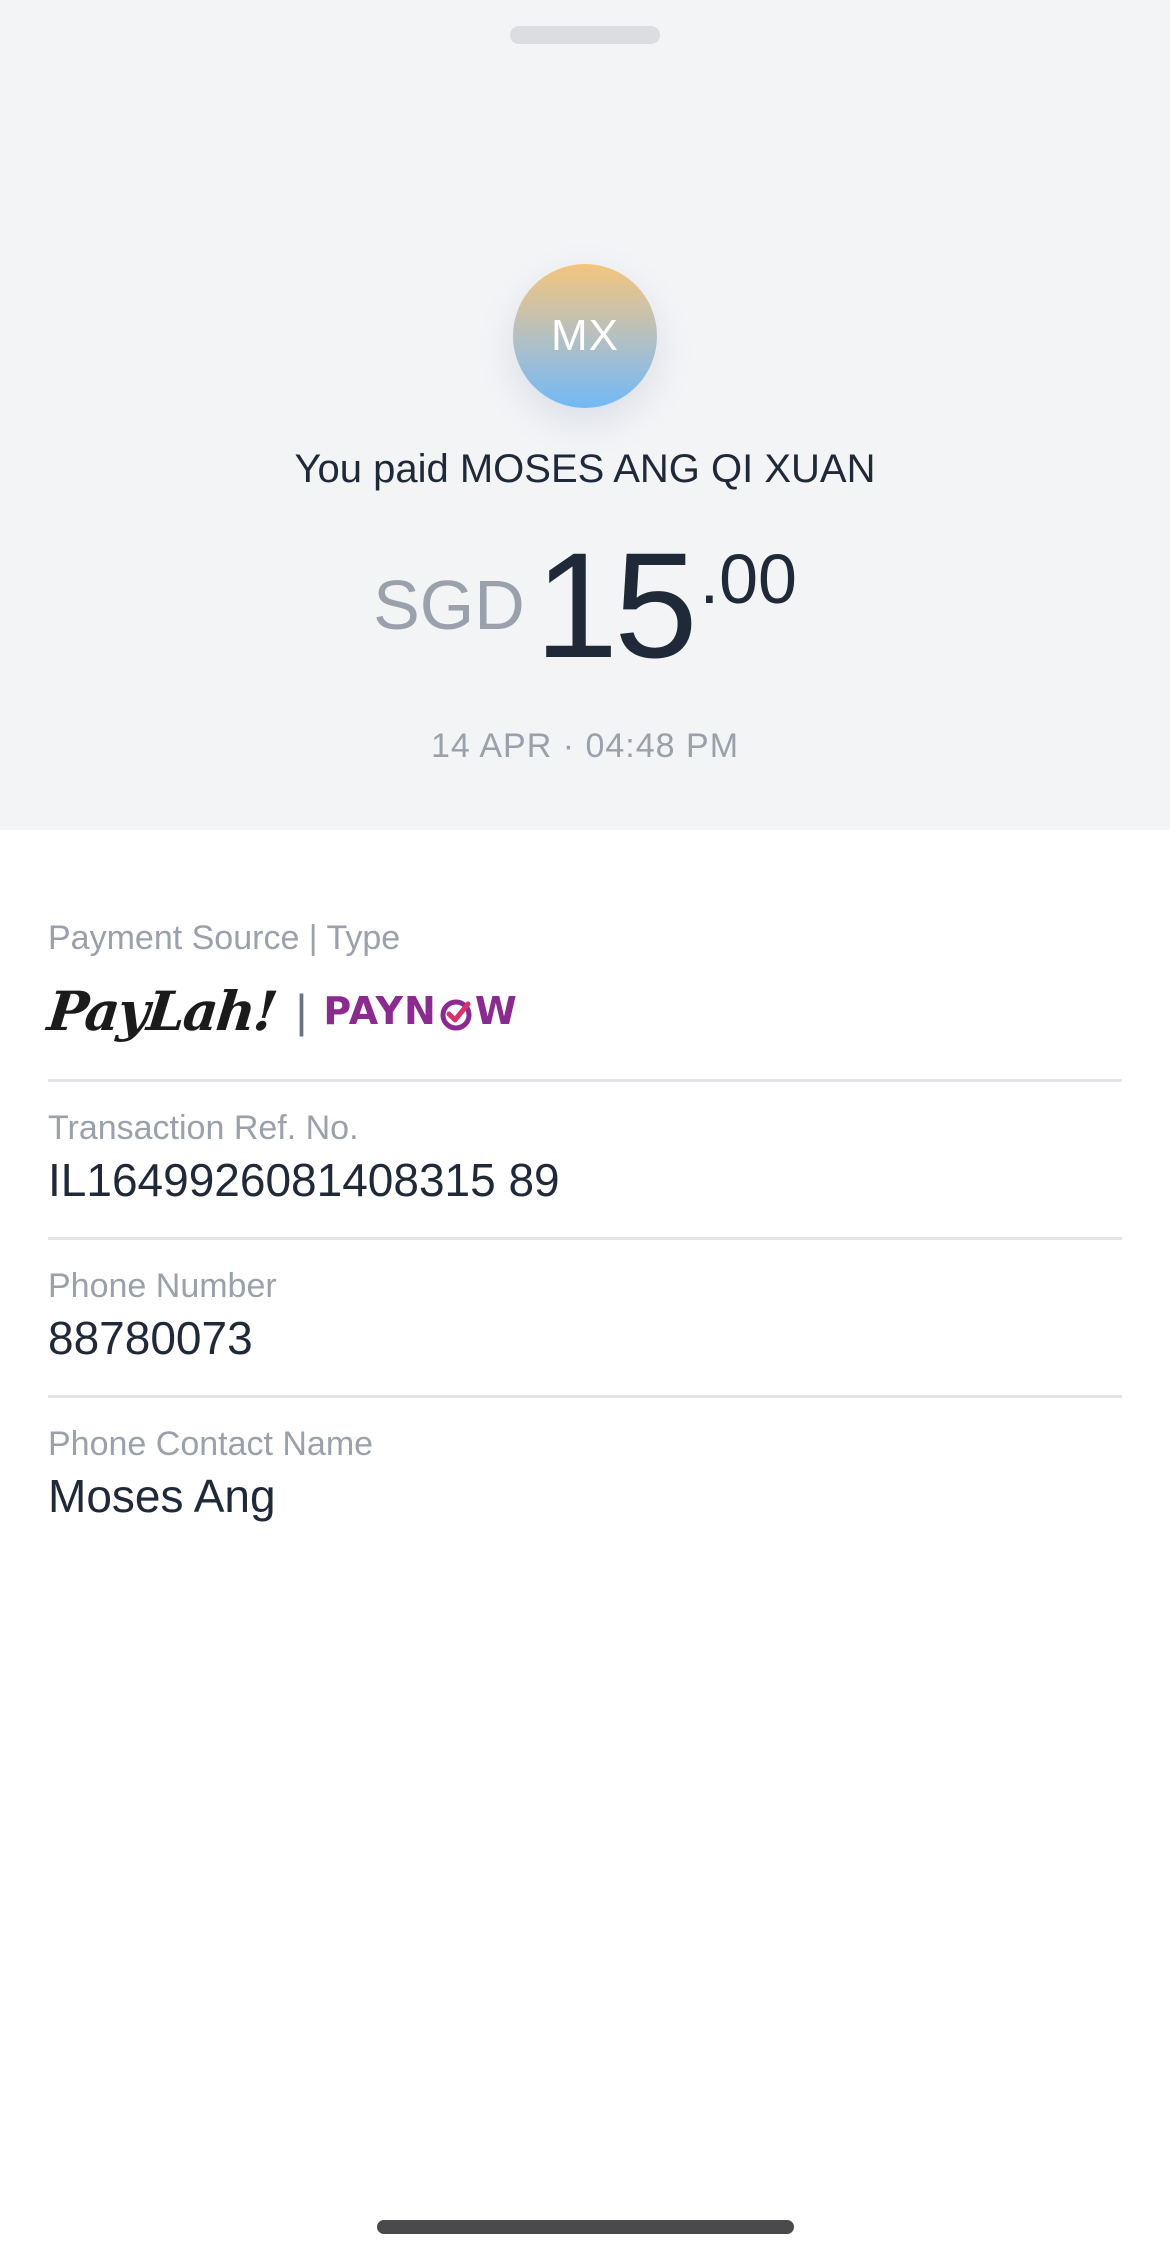  What do you see at coordinates (449, 605) in the screenshot?
I see `amount-currency: SGD` at bounding box center [449, 605].